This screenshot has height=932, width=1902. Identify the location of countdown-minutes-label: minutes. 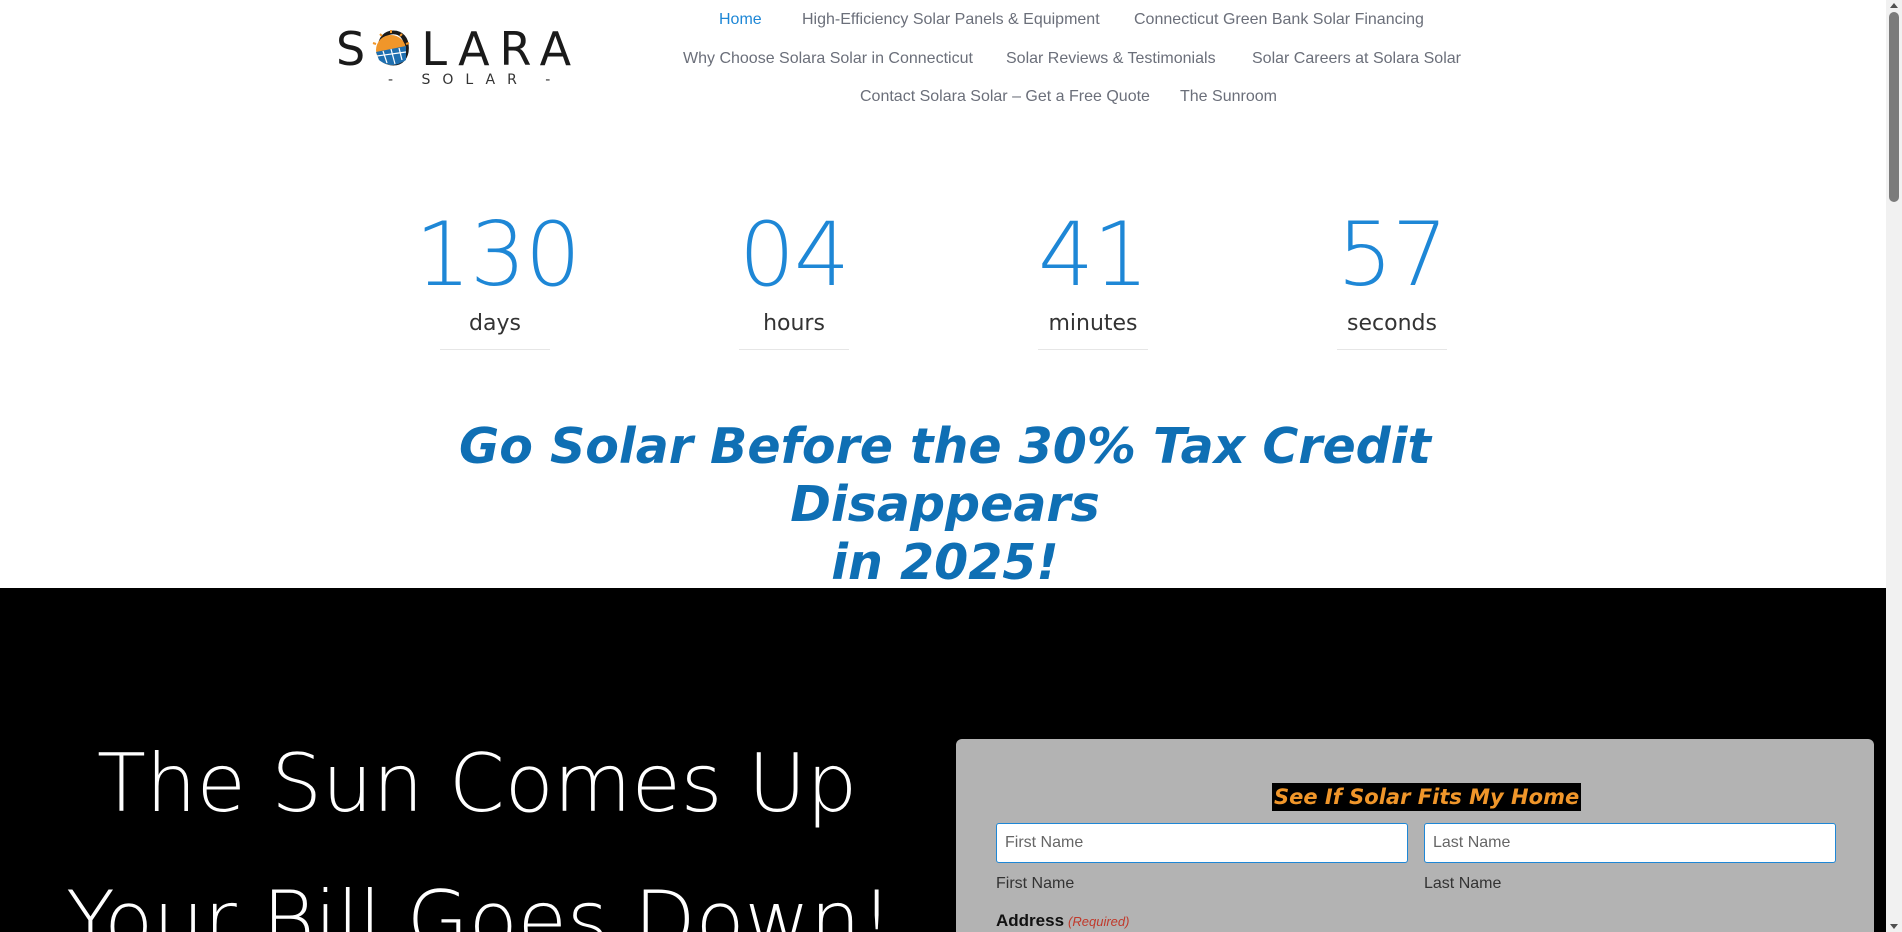
(1093, 323).